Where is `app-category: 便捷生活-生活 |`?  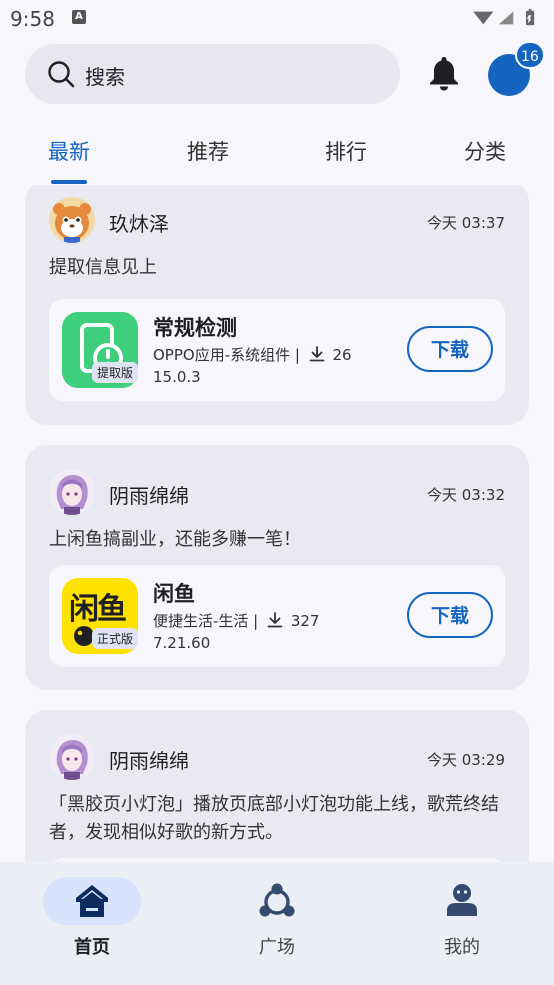
app-category: 便捷生活-生活 | is located at coordinates (206, 621).